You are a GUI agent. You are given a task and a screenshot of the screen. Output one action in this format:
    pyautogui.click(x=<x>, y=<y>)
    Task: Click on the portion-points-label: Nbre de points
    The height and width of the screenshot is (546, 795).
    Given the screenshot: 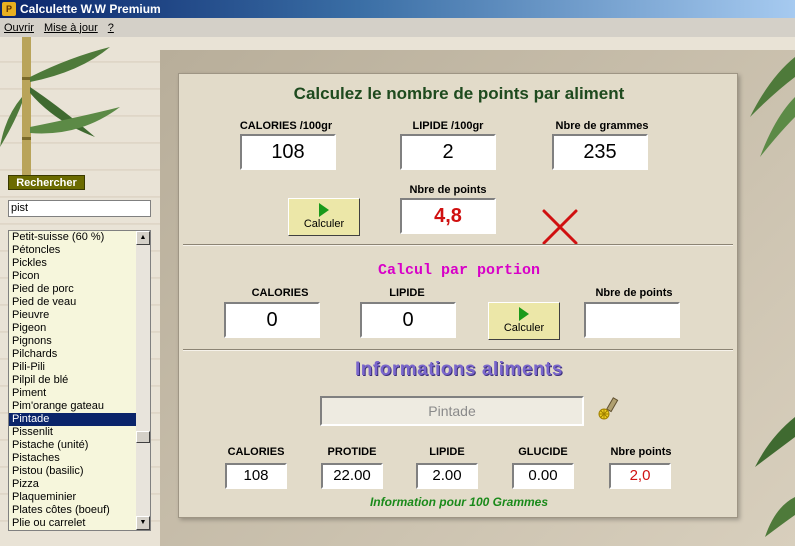 What is the action you would take?
    pyautogui.click(x=634, y=293)
    